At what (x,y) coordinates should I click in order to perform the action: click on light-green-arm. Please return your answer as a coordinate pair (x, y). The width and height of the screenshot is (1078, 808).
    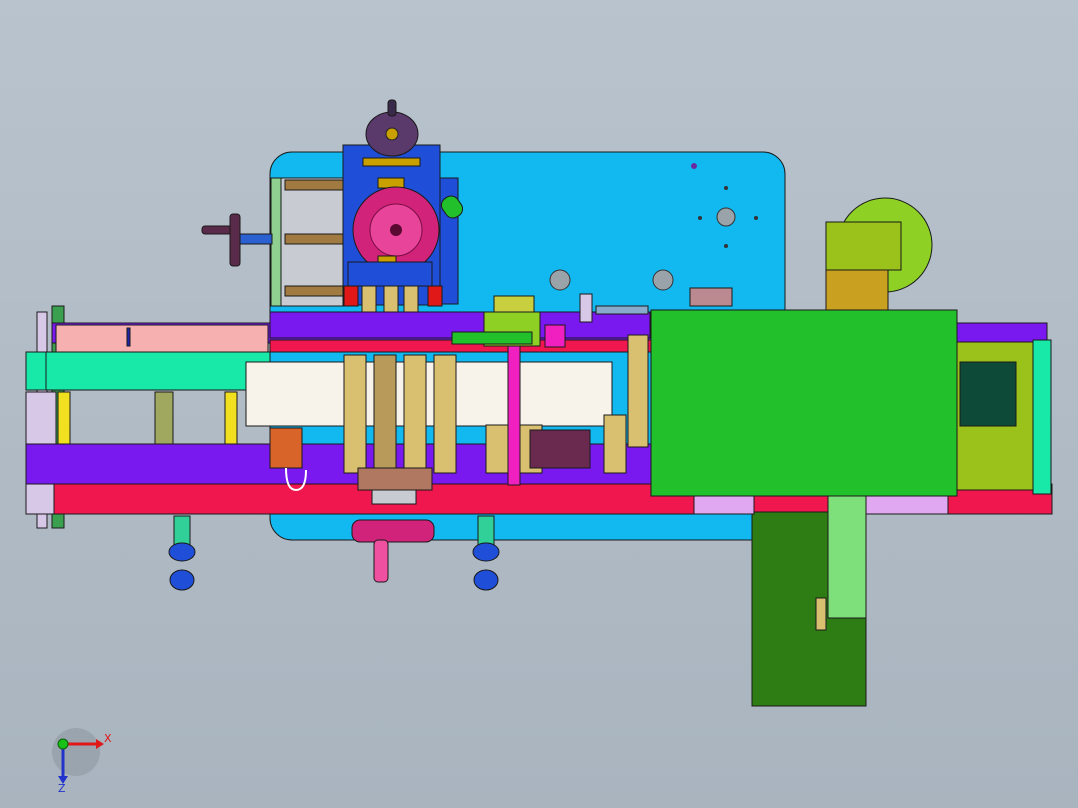
    Looking at the image, I should click on (847, 556).